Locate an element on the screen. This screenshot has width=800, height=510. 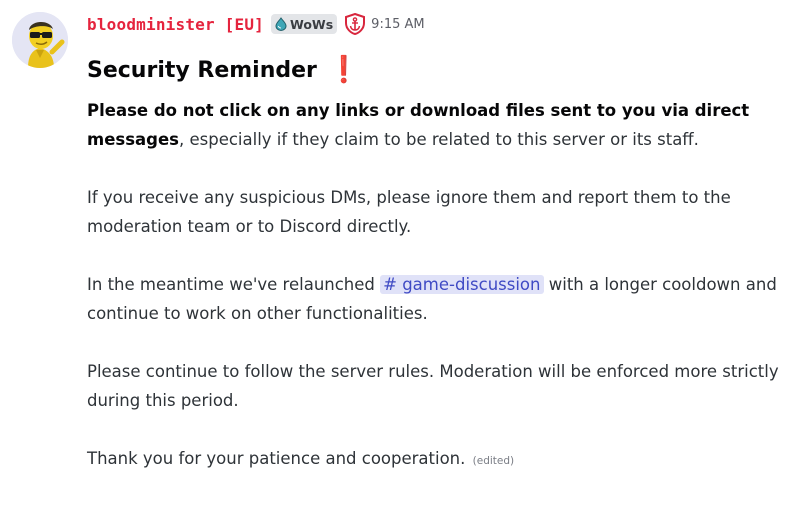
edited-label: (edited) is located at coordinates (493, 461).